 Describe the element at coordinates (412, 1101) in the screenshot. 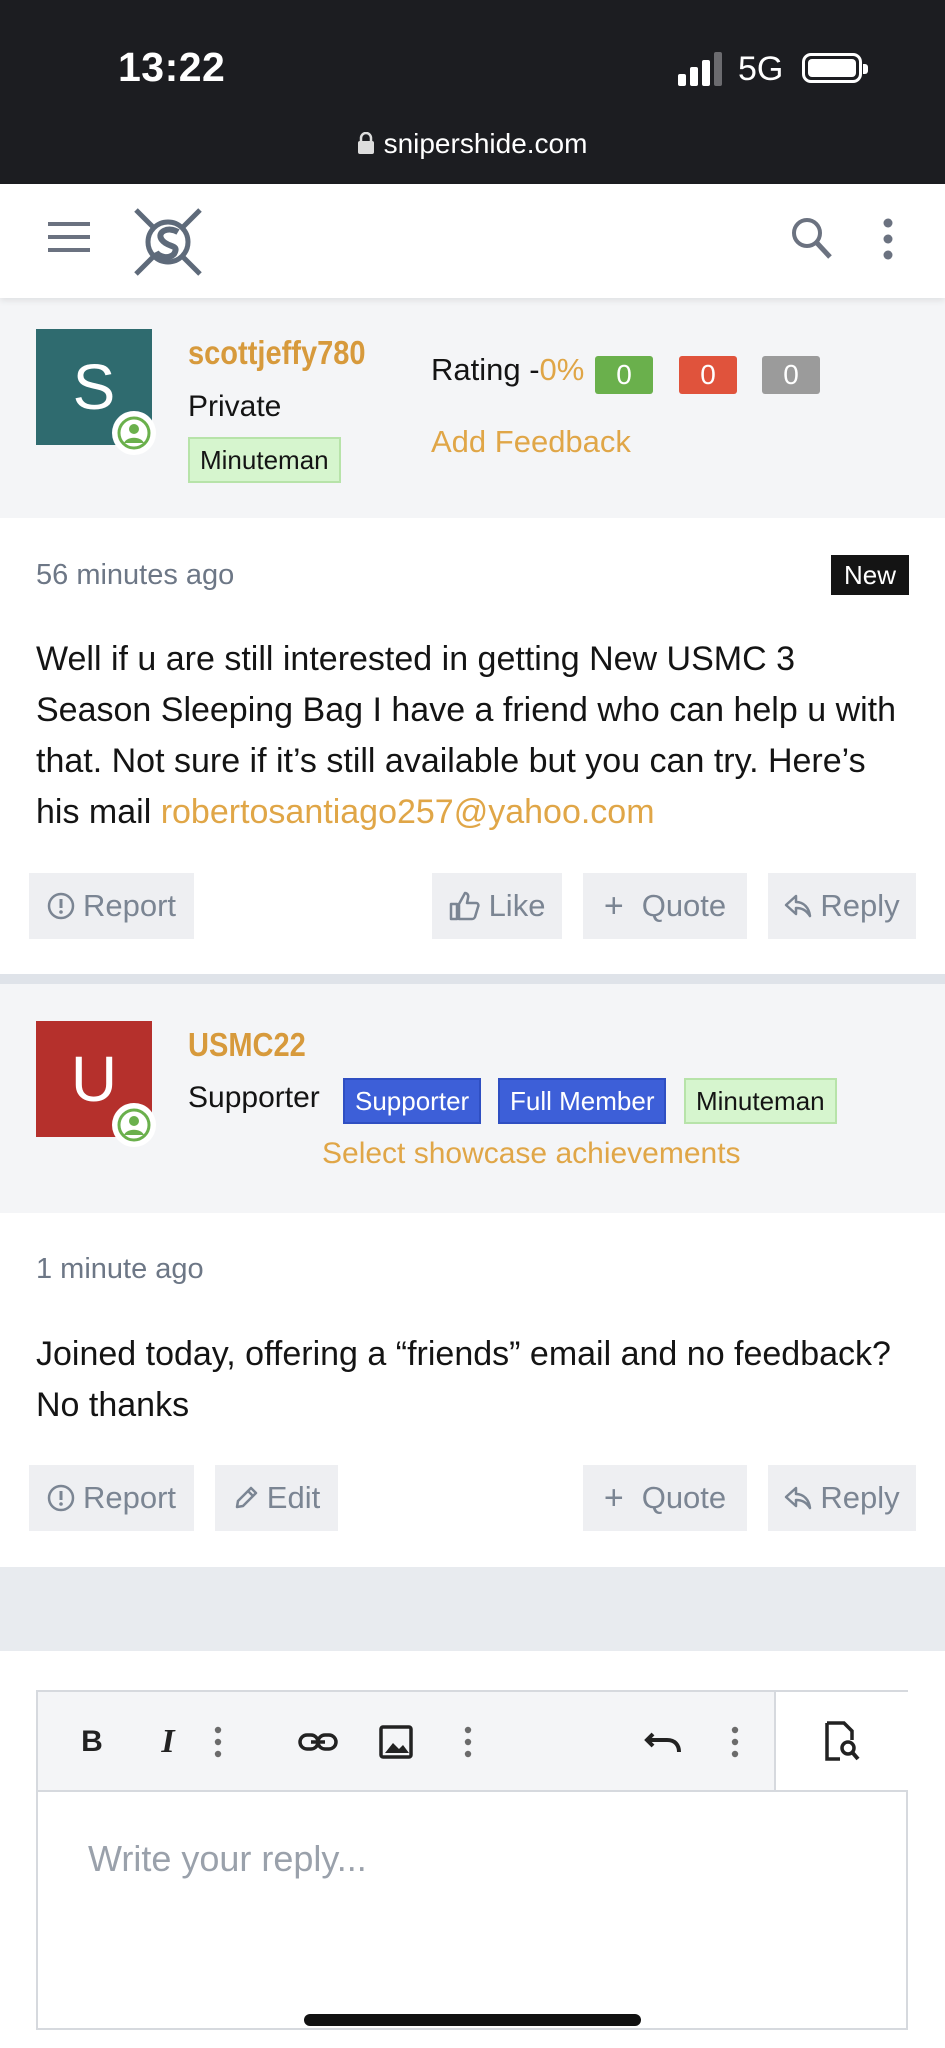

I see `user-badge-supporter: Supporter` at that location.